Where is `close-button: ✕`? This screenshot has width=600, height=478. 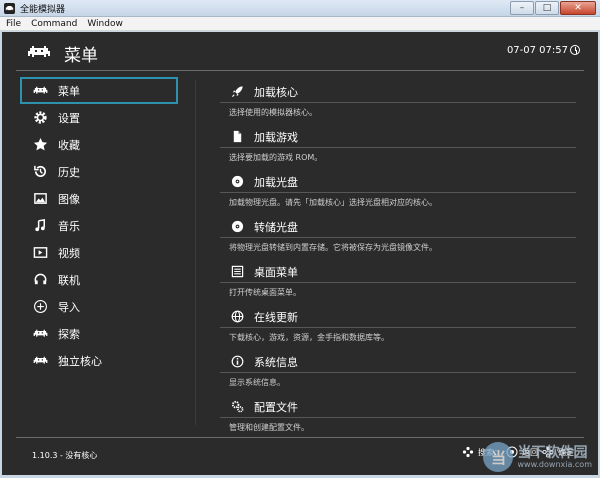
close-button: ✕ is located at coordinates (578, 8).